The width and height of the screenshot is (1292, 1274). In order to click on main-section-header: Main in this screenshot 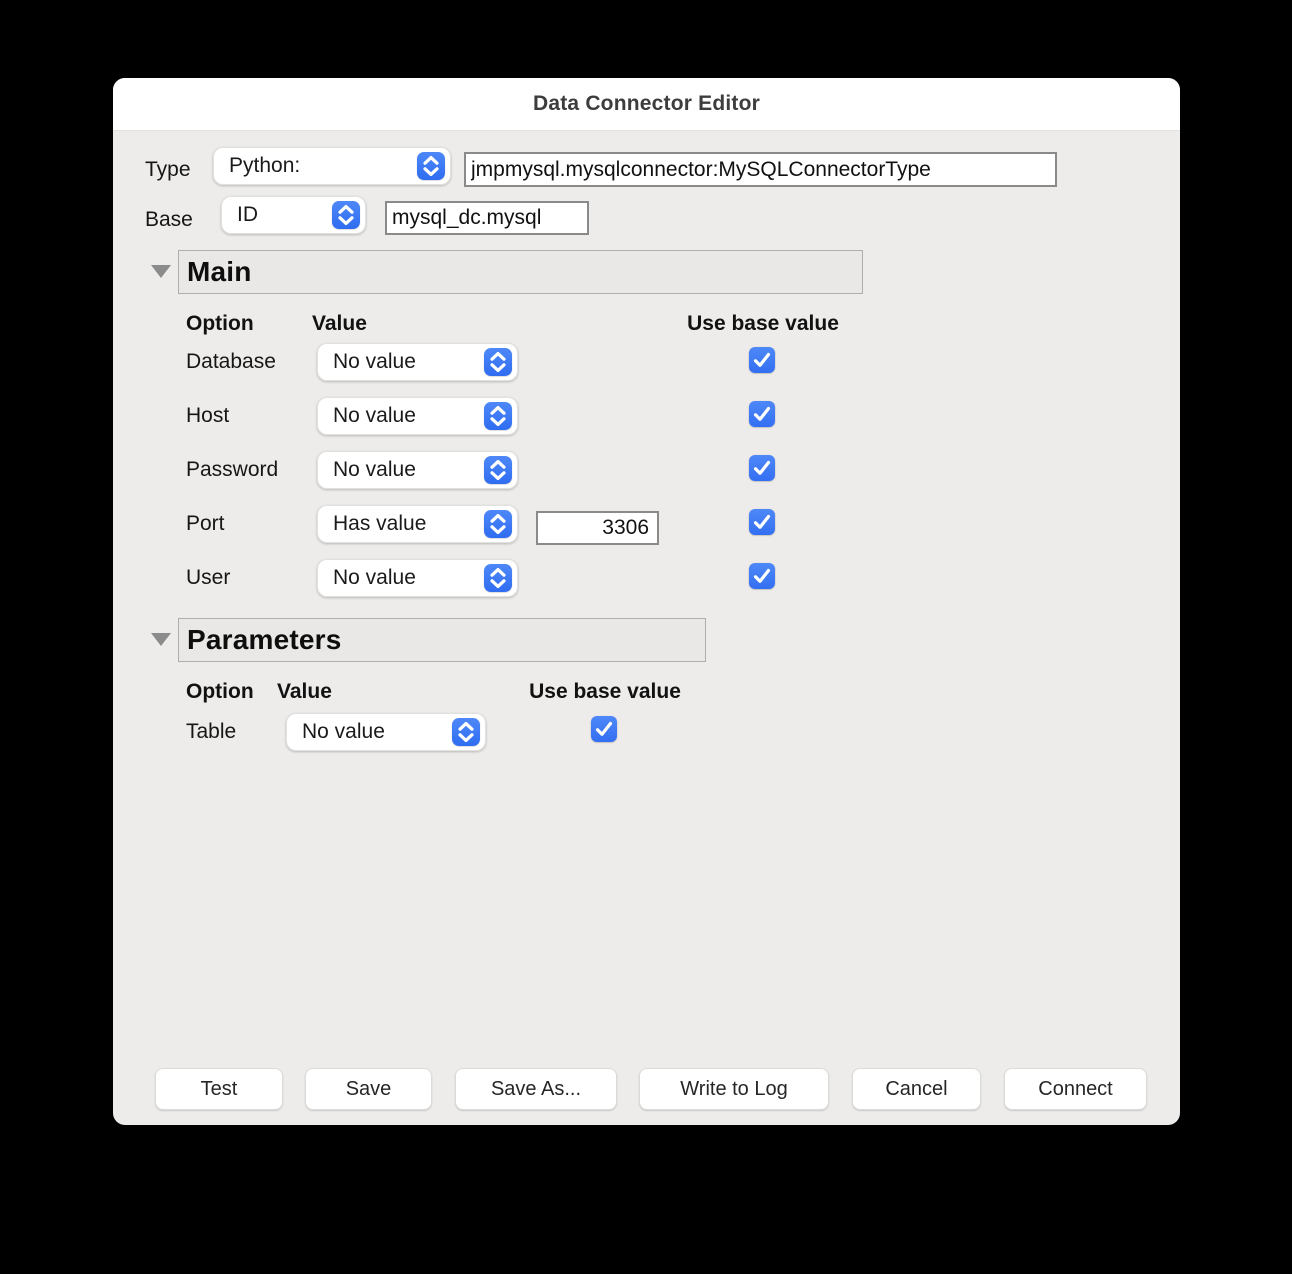, I will do `click(520, 272)`.